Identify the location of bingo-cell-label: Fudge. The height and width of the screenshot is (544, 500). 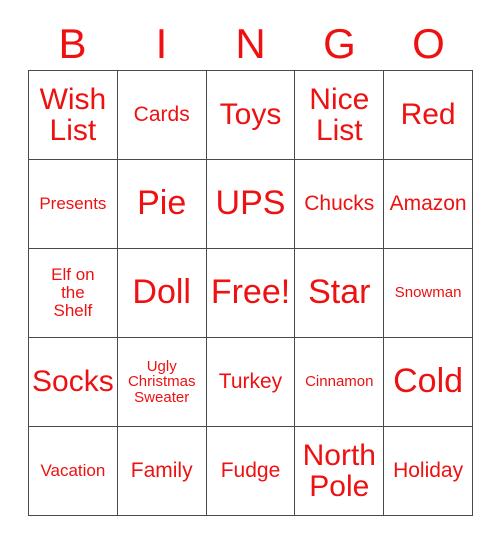
(250, 471).